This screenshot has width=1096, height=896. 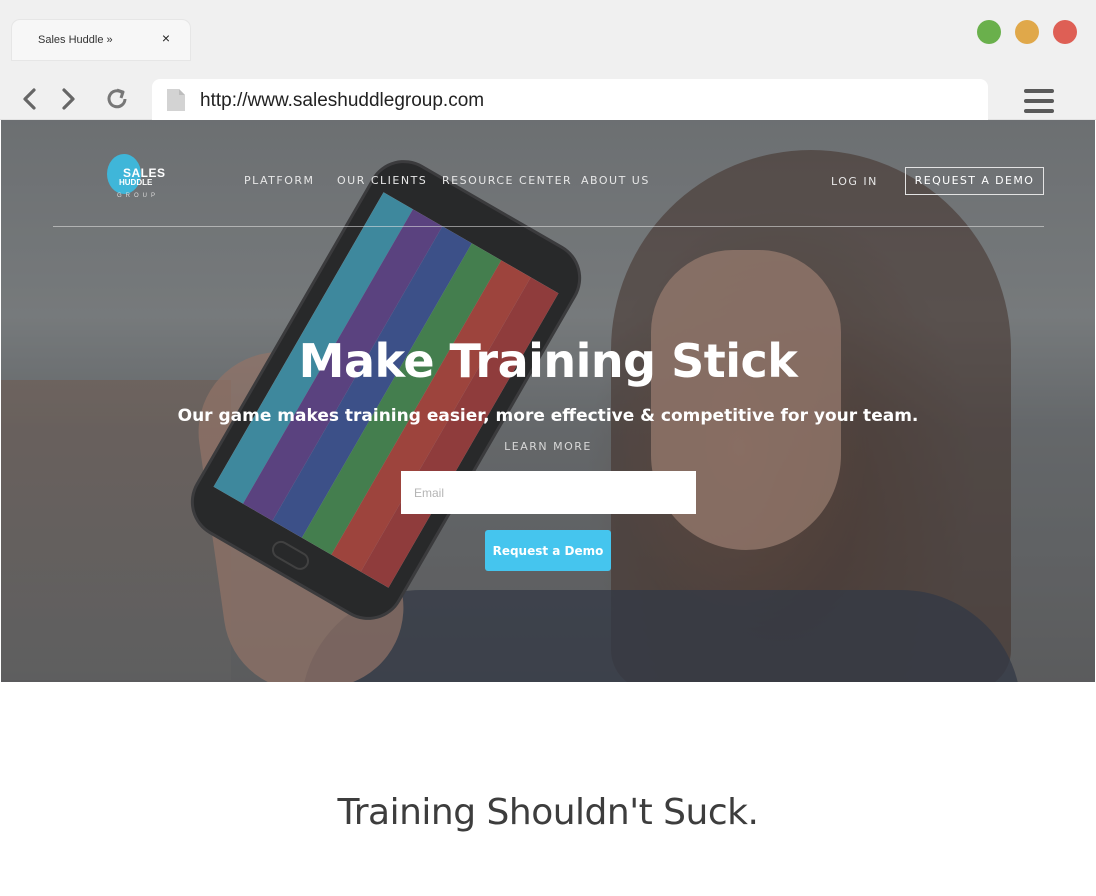 I want to click on email-input, so click(x=548, y=492).